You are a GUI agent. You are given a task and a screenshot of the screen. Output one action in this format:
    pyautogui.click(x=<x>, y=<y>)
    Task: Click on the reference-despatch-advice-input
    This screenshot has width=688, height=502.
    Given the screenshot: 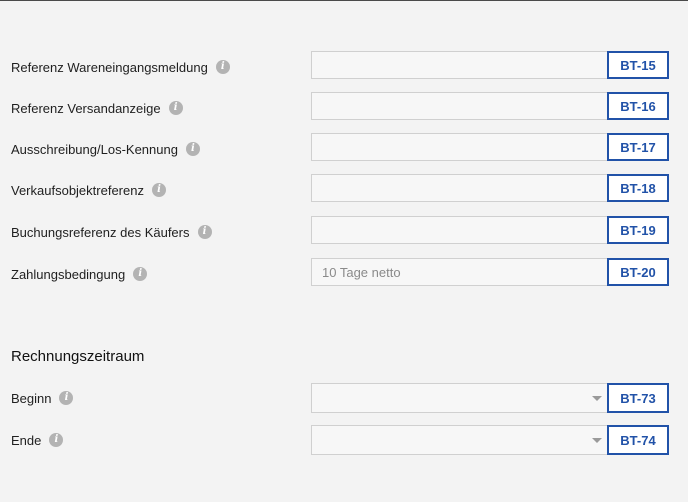 What is the action you would take?
    pyautogui.click(x=459, y=106)
    